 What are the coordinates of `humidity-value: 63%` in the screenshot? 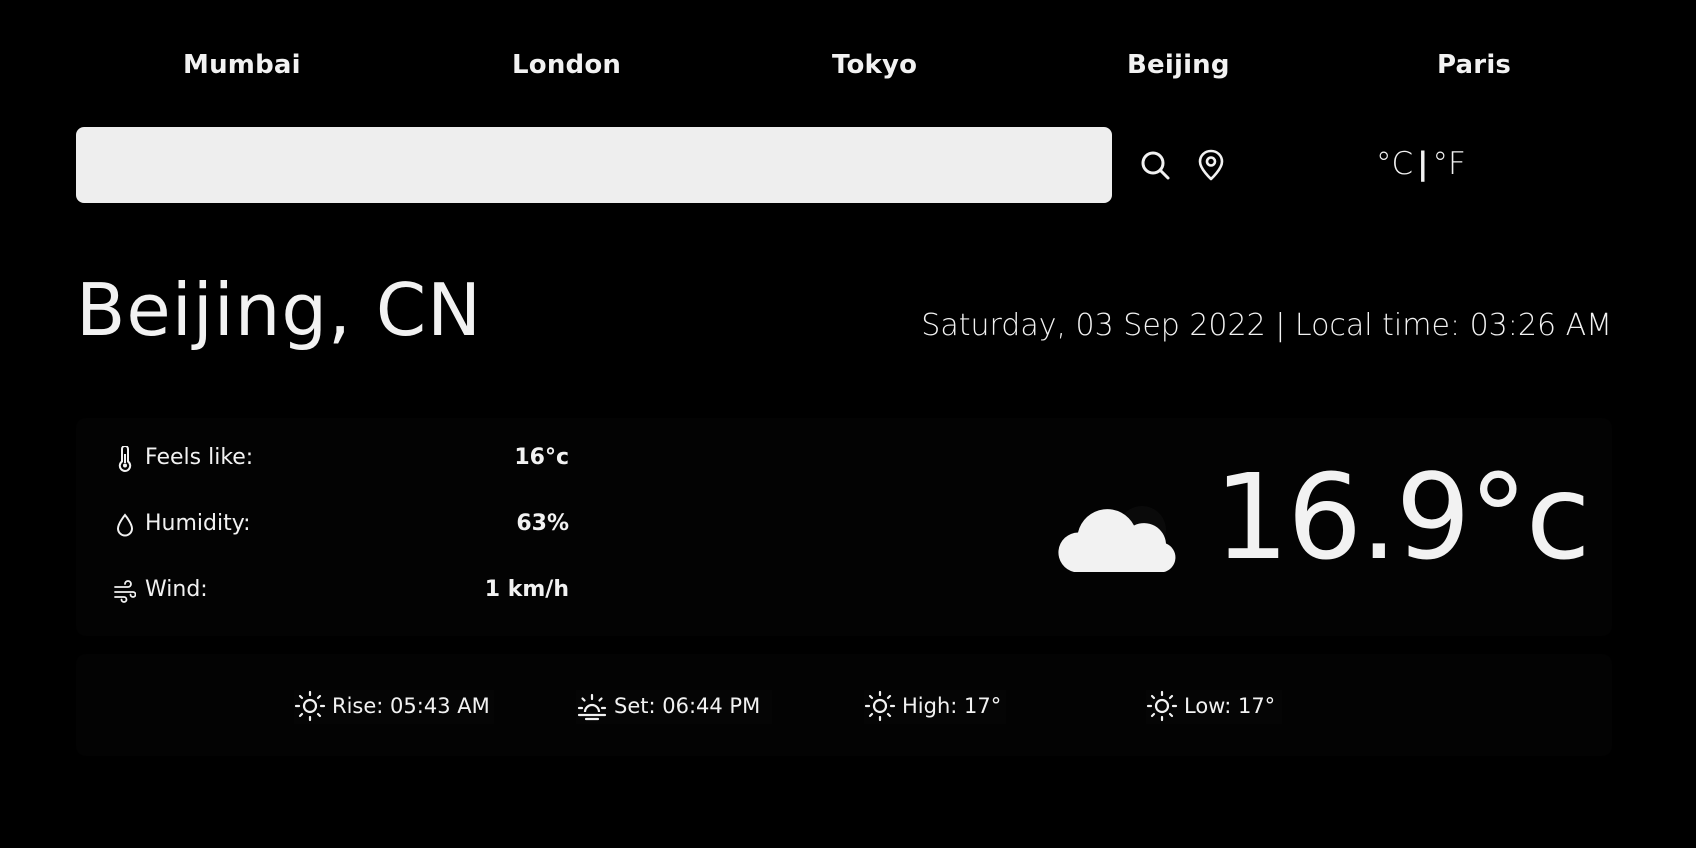 It's located at (542, 523).